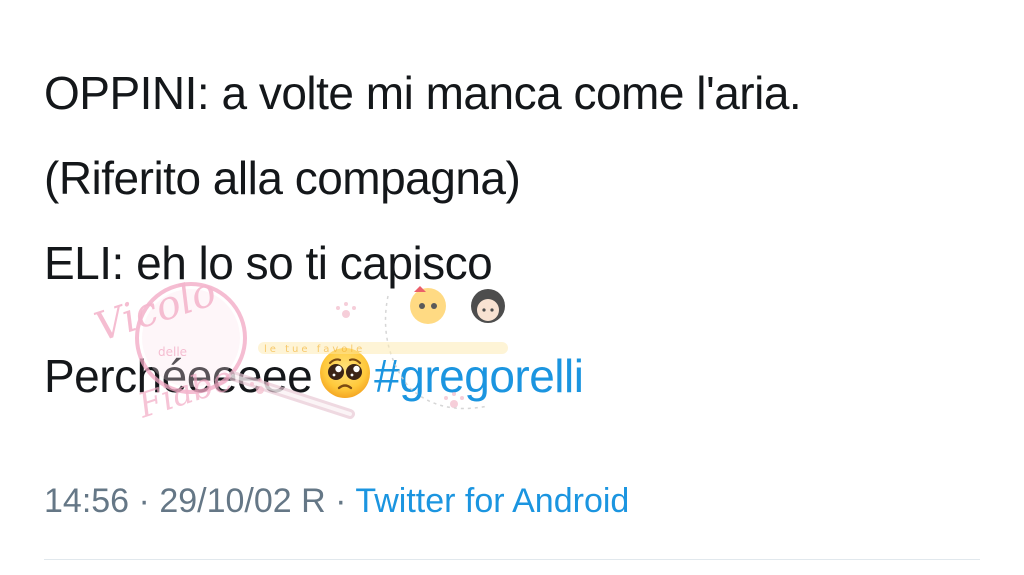 The image size is (1024, 575). Describe the element at coordinates (345, 373) in the screenshot. I see `pleading-face-icon` at that location.